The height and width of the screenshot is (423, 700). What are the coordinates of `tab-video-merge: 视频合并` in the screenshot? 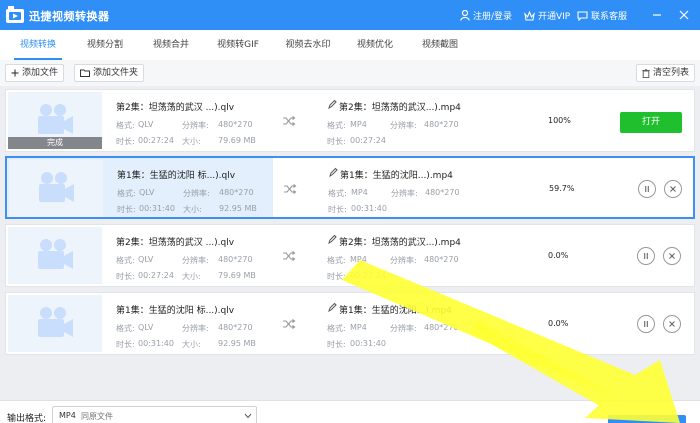 It's located at (171, 45).